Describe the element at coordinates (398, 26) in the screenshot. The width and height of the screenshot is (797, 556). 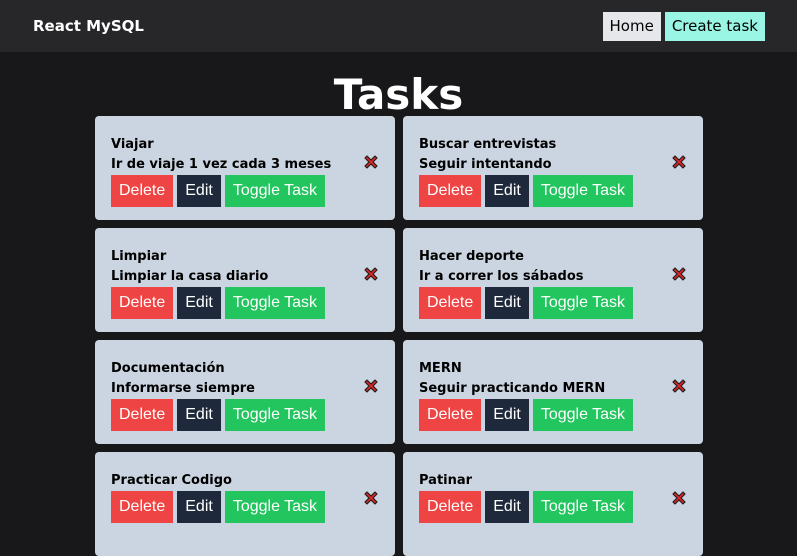
I see `navbar: React MySQL Home Create task` at that location.